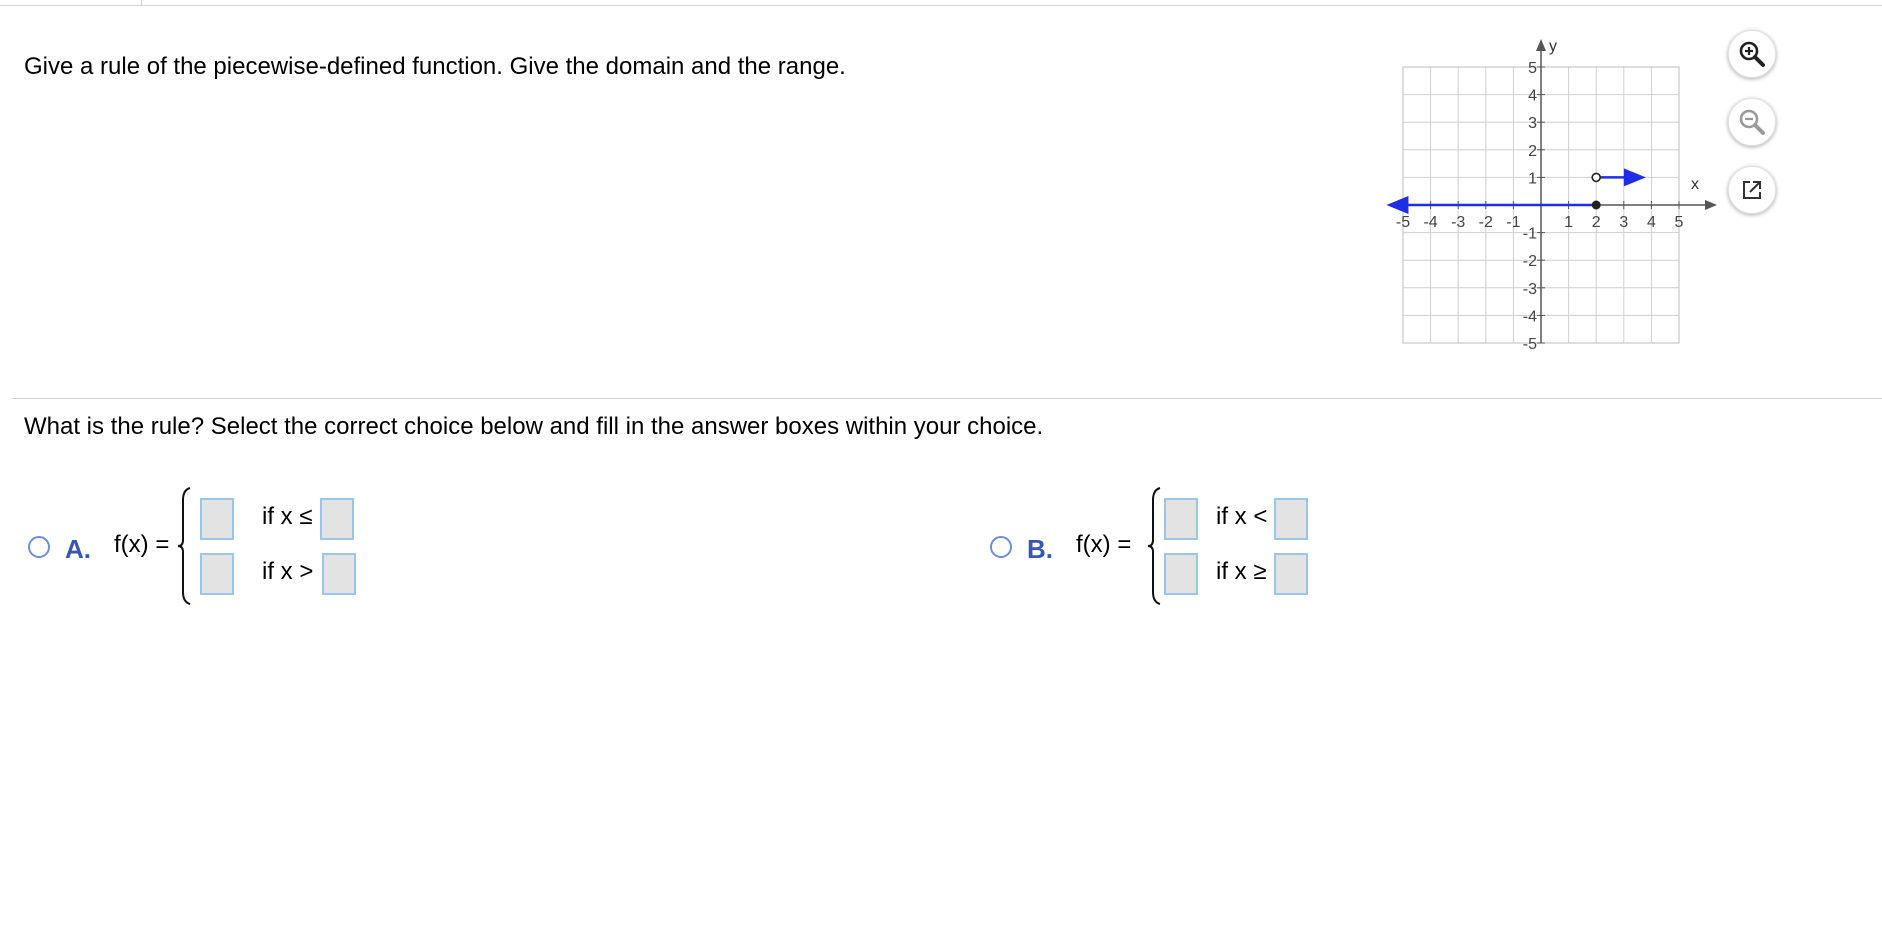 This screenshot has height=930, width=1882. What do you see at coordinates (1104, 544) in the screenshot?
I see `choice-b-function-label: f(x) =` at bounding box center [1104, 544].